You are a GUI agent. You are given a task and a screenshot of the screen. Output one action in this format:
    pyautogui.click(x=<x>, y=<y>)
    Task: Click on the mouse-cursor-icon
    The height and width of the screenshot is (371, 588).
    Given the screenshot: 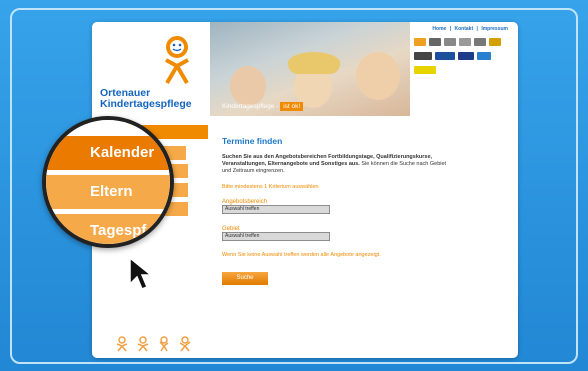 What is the action you would take?
    pyautogui.click(x=141, y=273)
    